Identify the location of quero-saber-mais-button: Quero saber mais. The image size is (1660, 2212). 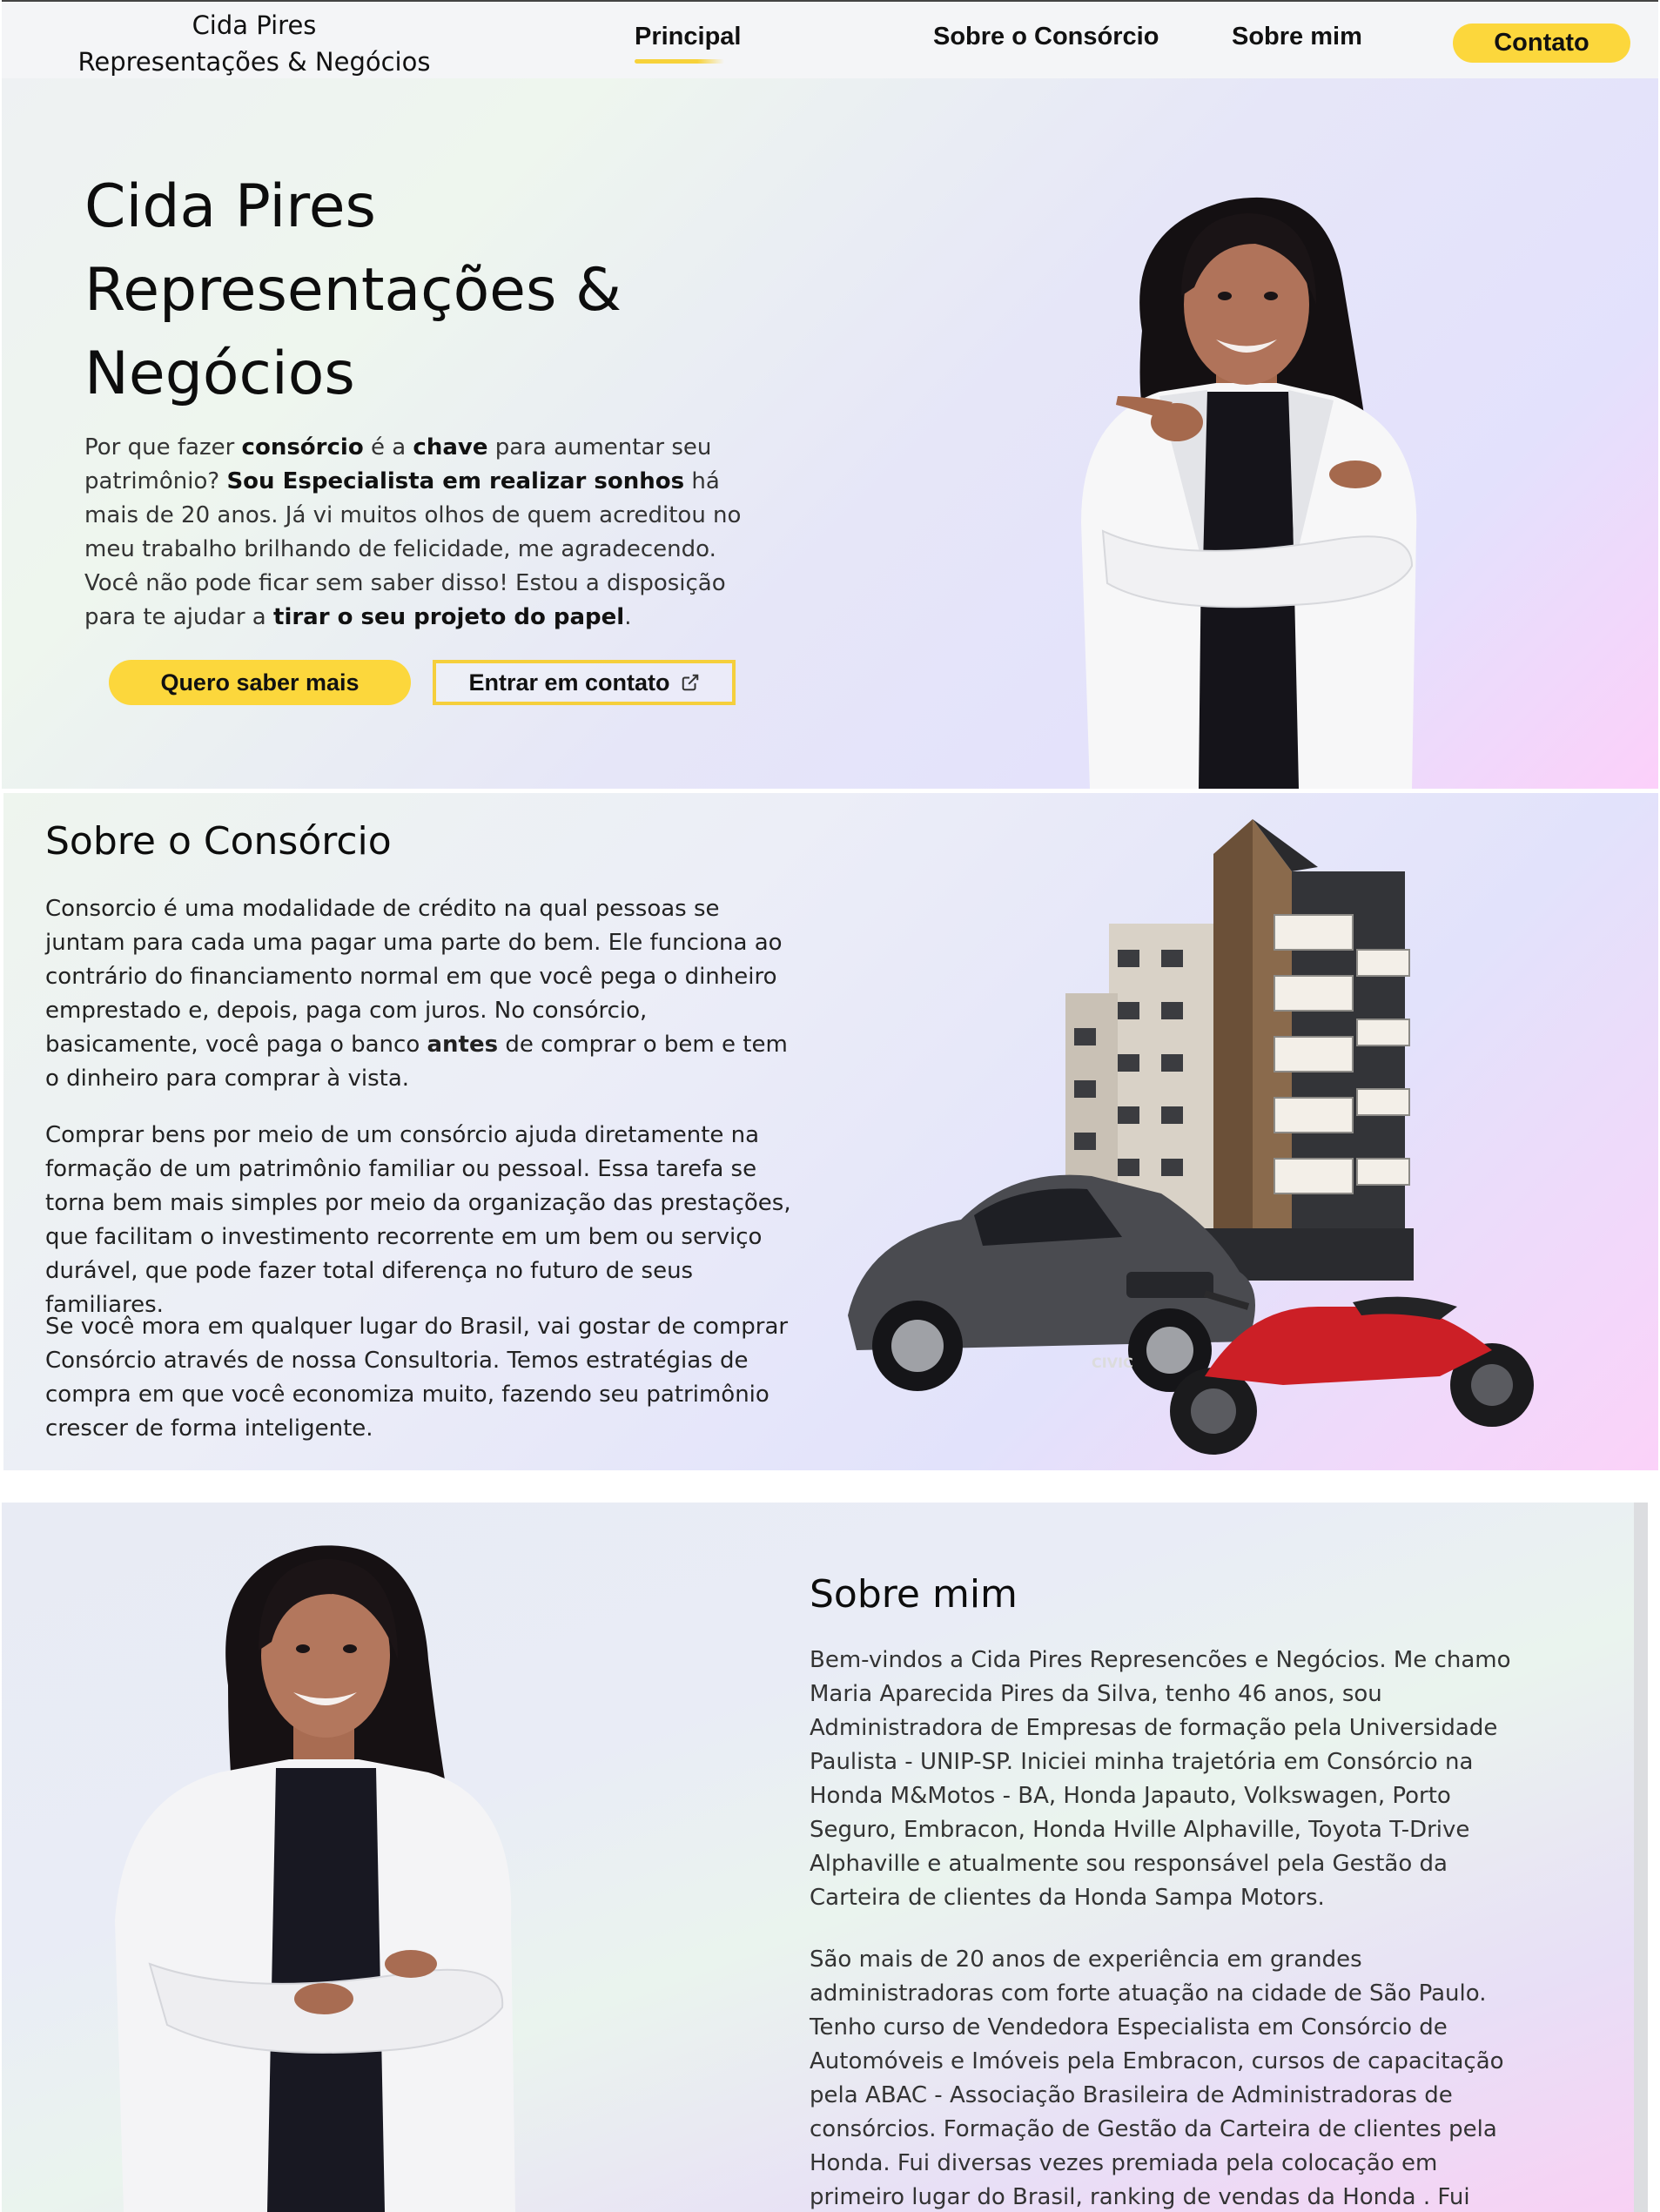
(260, 682).